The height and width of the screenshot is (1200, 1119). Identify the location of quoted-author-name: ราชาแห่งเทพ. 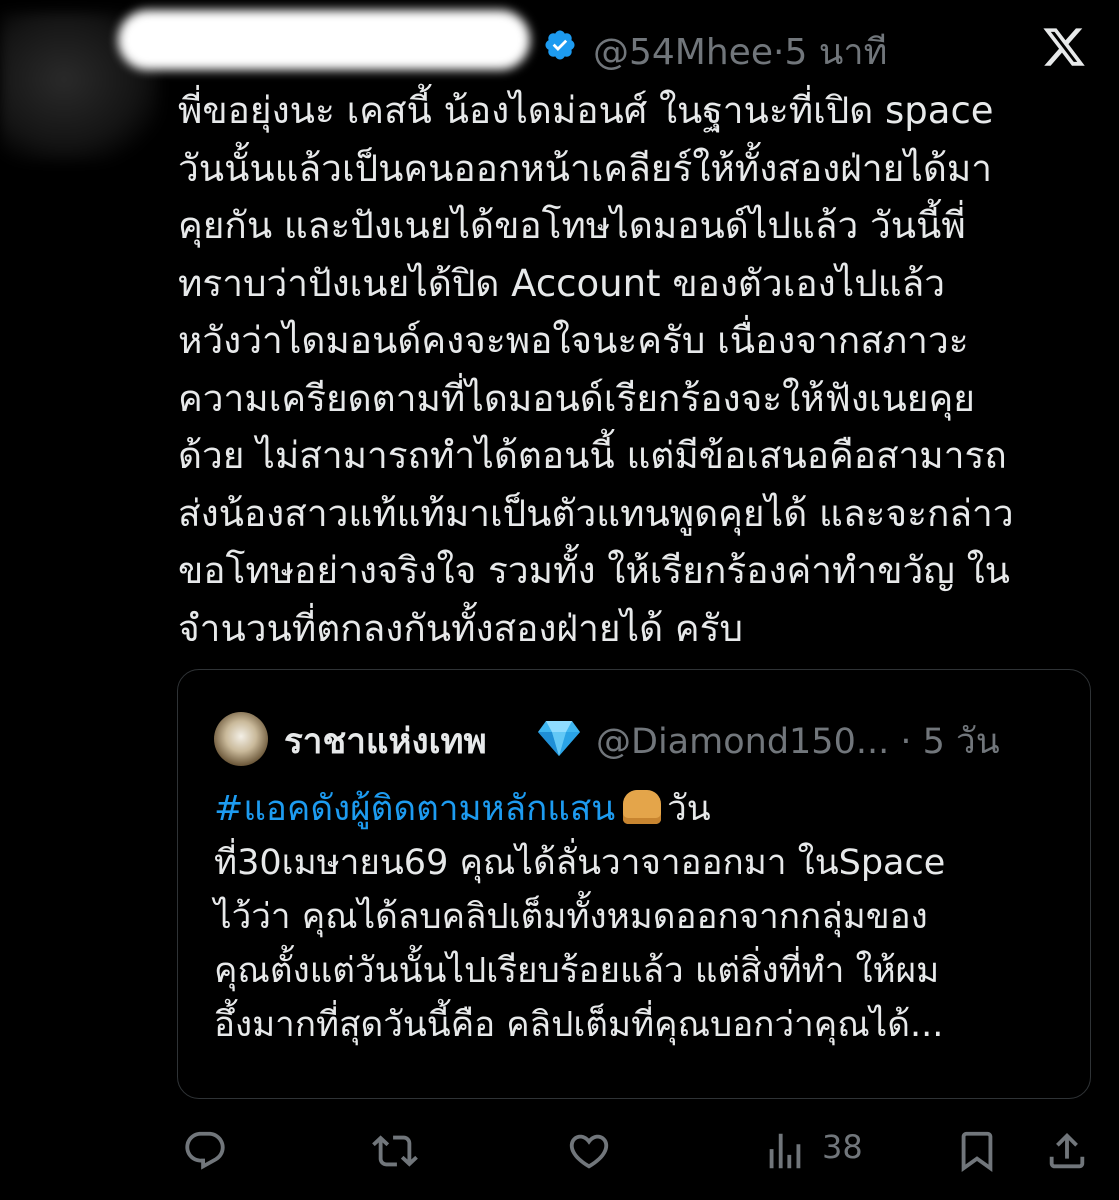
(385, 741).